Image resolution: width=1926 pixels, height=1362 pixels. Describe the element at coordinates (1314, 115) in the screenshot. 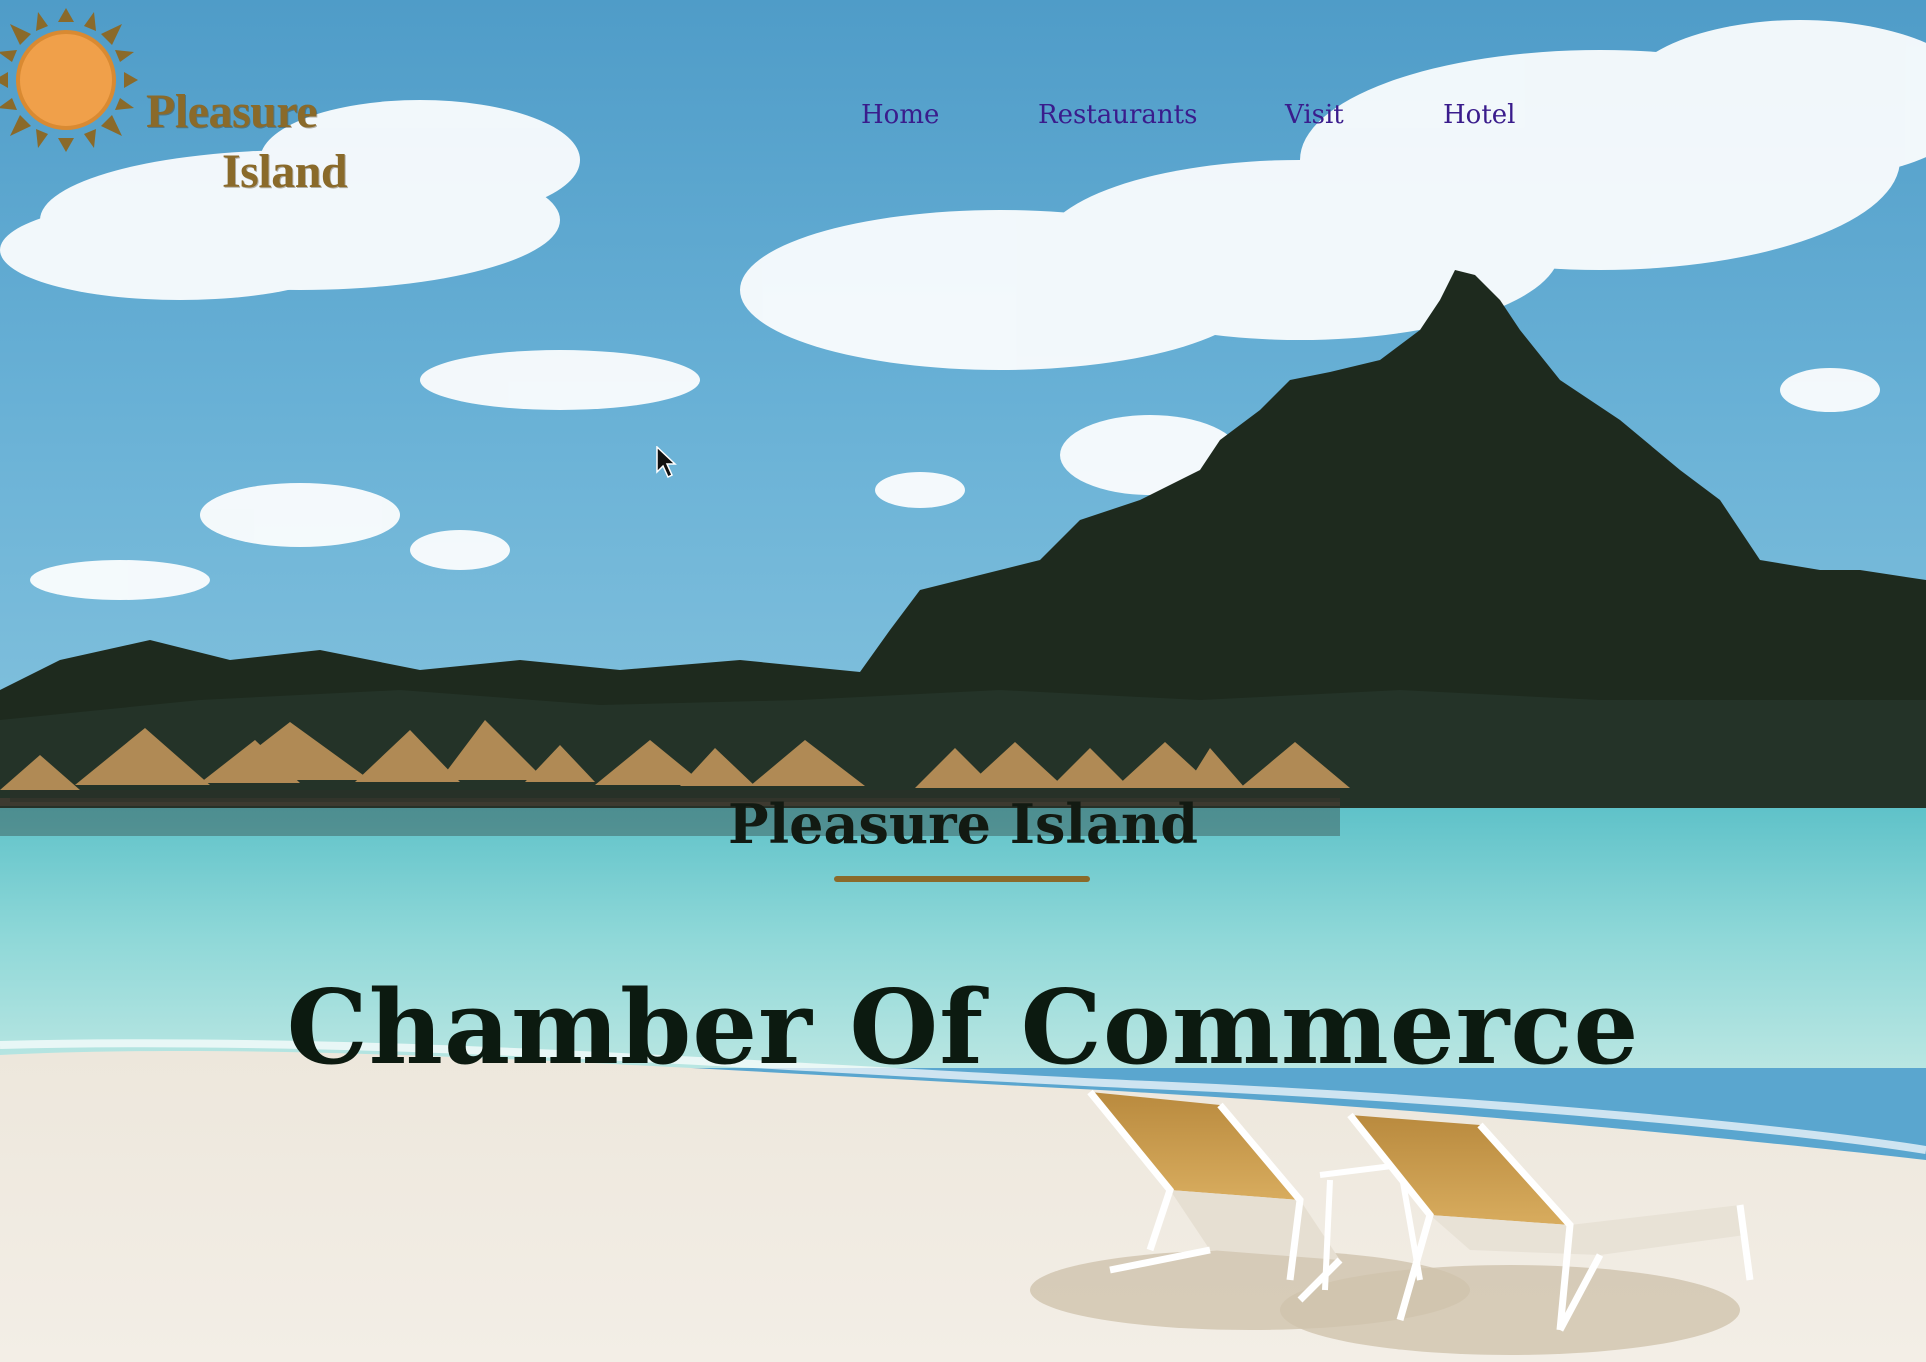

I see `nav-link-visit: Visit` at that location.